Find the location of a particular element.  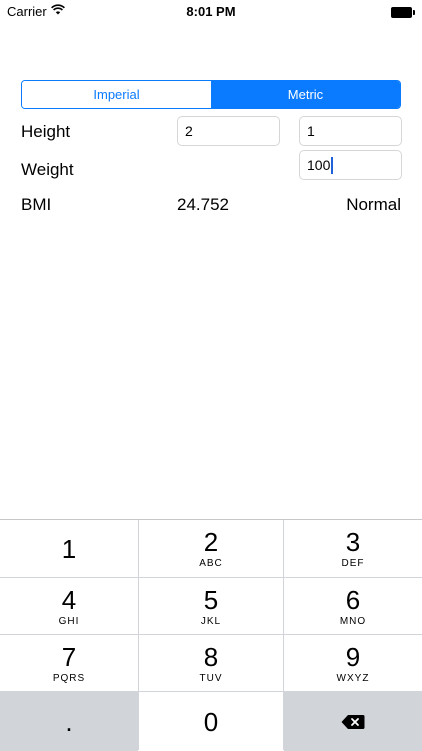

key-3-letters: DEF is located at coordinates (353, 563).